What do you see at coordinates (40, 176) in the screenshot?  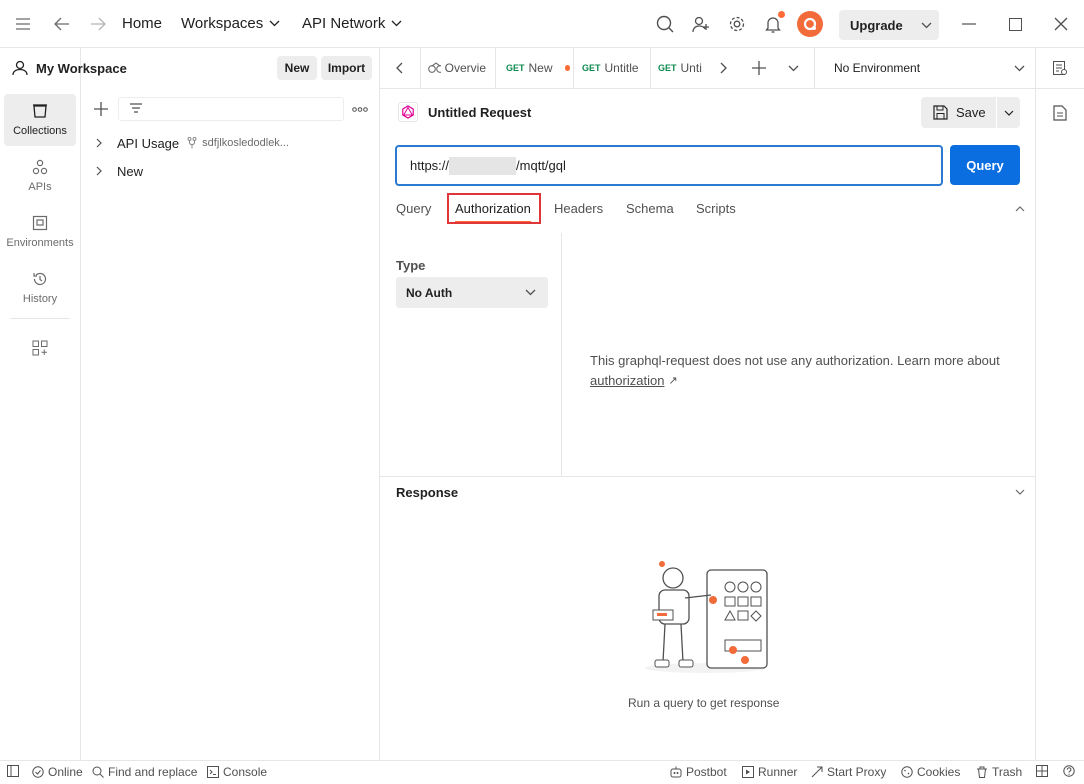 I see `rail-item-apis: APIs` at bounding box center [40, 176].